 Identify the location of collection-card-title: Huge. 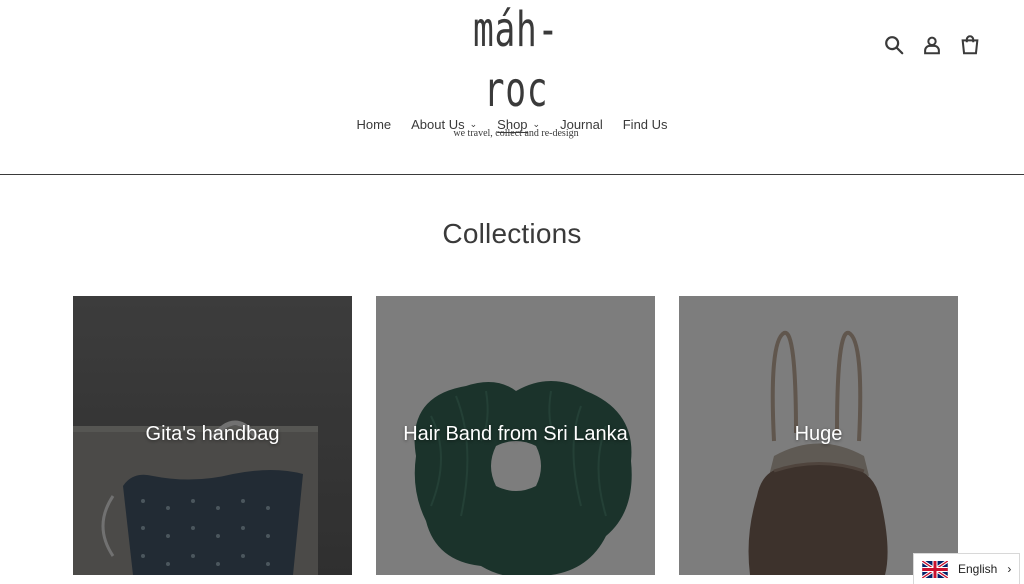
(818, 434).